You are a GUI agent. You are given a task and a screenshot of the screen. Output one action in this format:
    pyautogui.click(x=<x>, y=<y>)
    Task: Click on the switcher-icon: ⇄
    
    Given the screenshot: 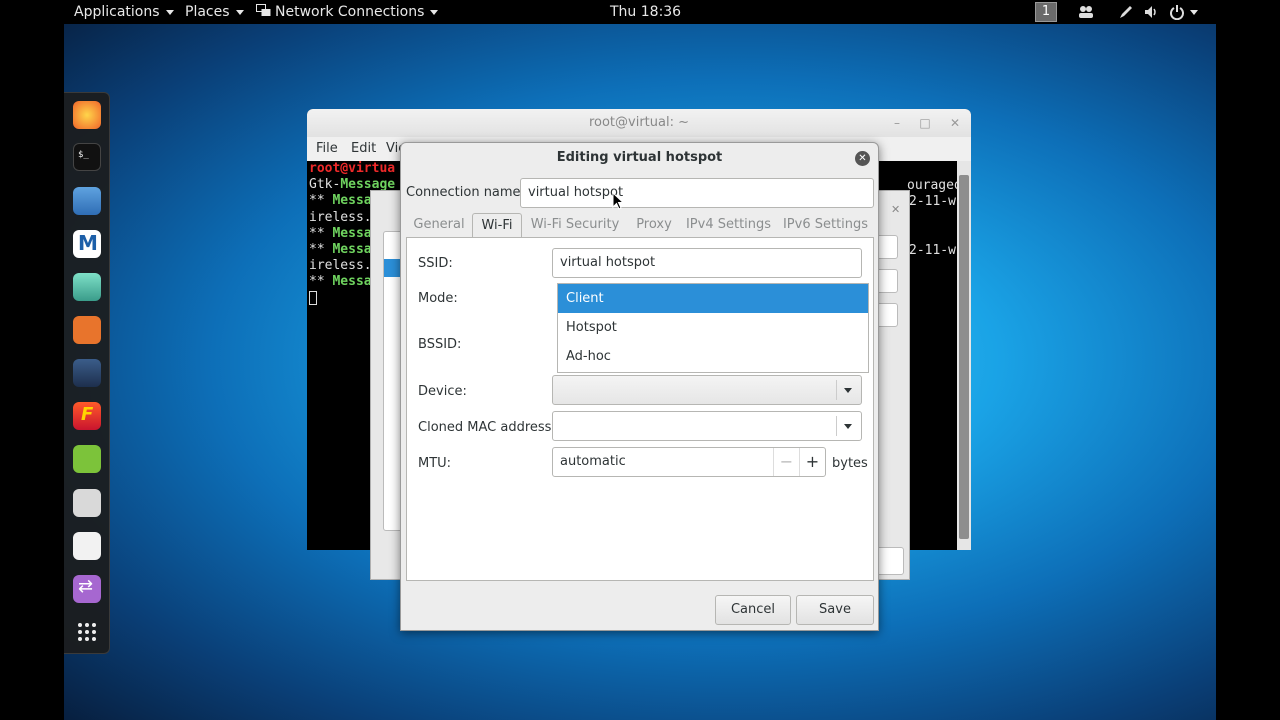 What is the action you would take?
    pyautogui.click(x=87, y=589)
    